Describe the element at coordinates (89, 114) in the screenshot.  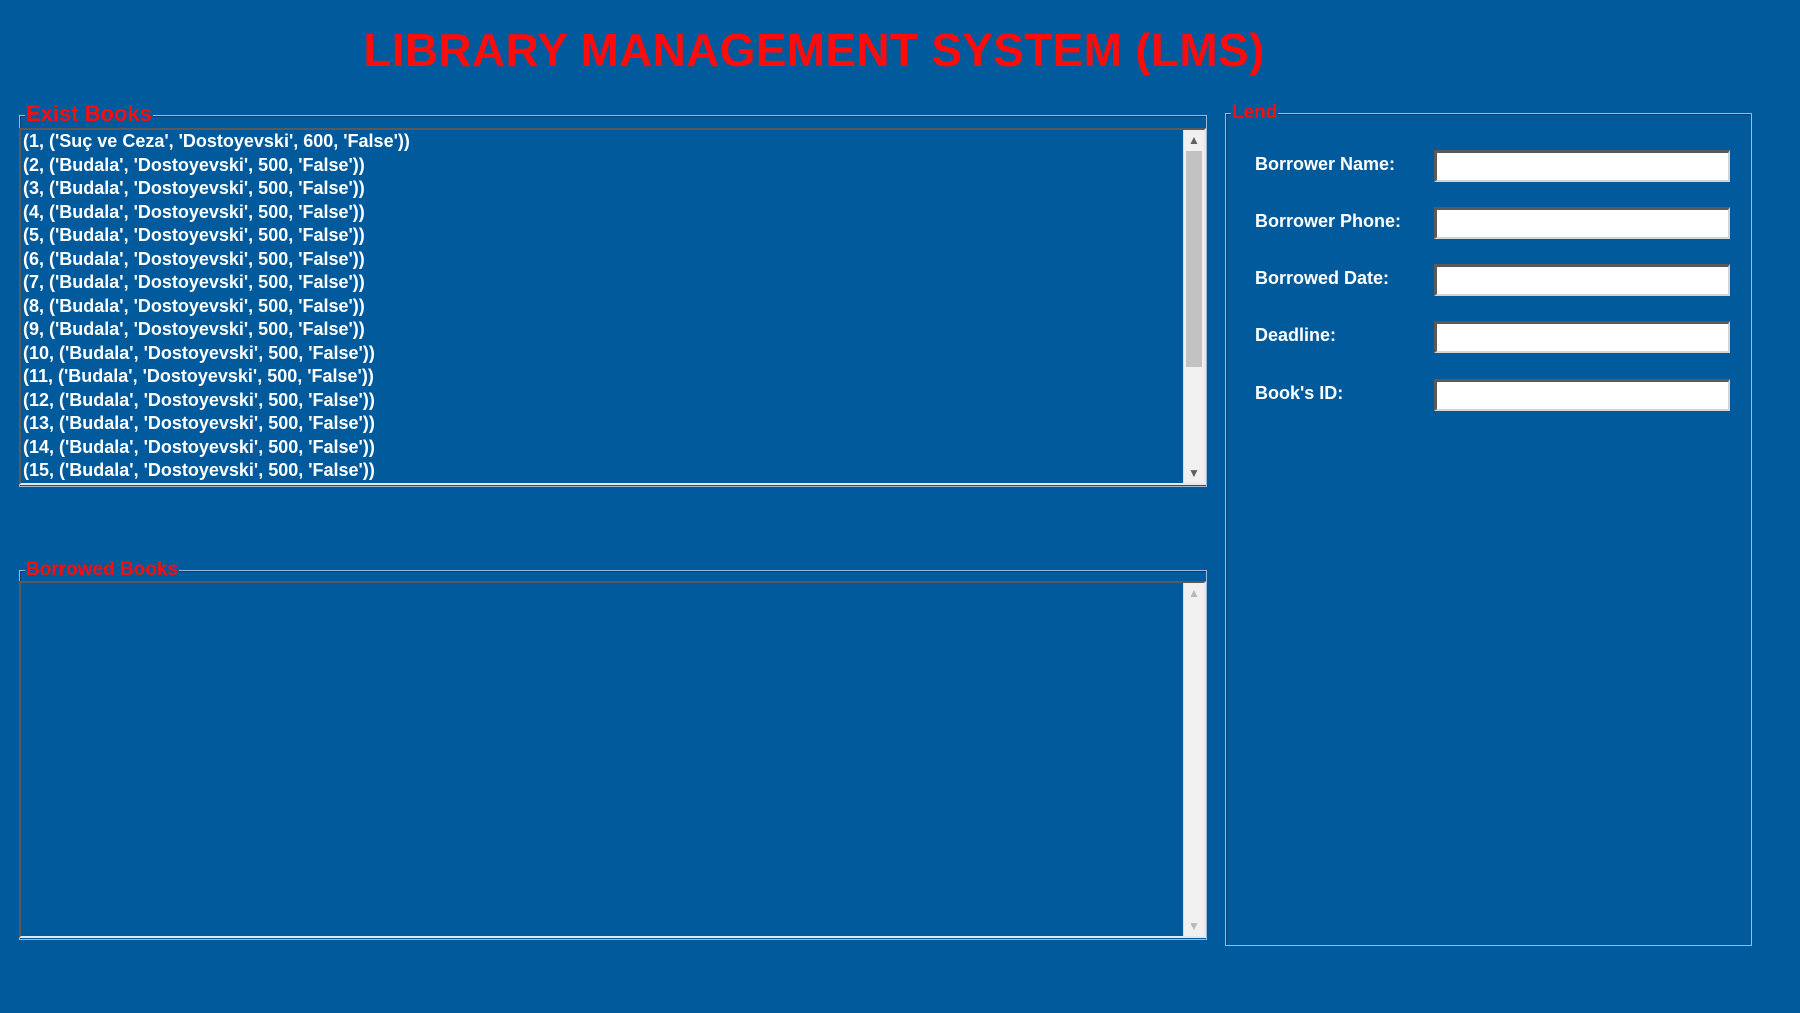
I see `exist-books-label: Exist Books` at that location.